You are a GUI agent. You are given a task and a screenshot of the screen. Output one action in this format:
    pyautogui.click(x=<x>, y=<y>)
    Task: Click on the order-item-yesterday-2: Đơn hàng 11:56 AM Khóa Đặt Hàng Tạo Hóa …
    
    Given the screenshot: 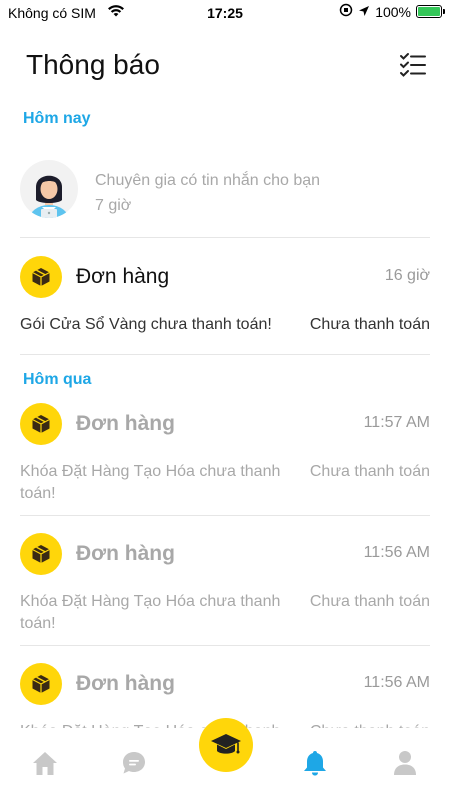 What is the action you would take?
    pyautogui.click(x=225, y=583)
    